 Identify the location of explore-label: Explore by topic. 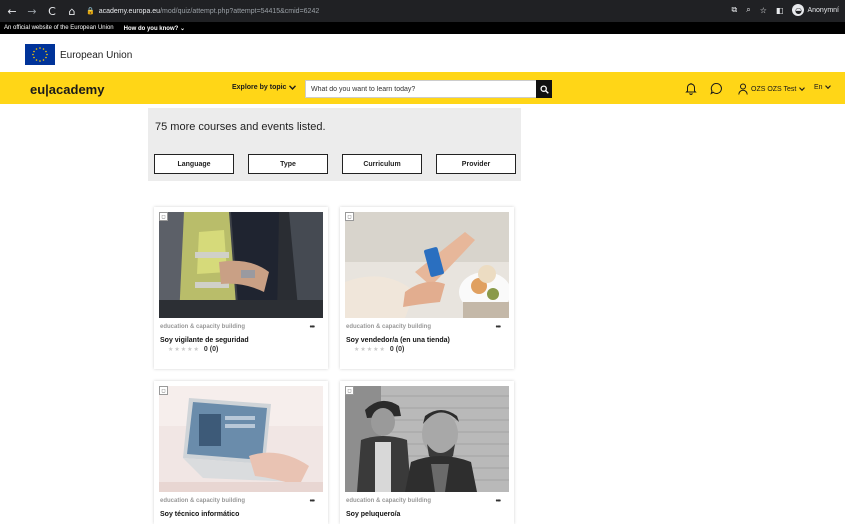
(259, 87).